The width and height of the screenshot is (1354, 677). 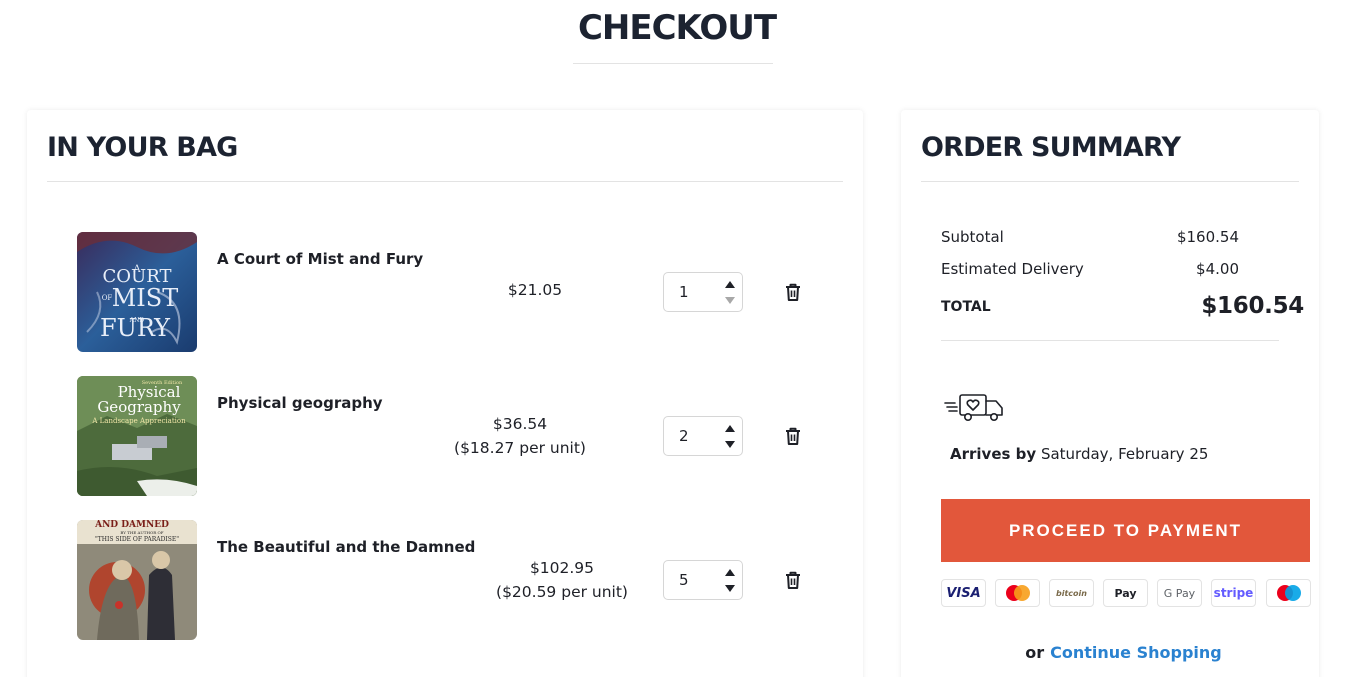 What do you see at coordinates (972, 237) in the screenshot?
I see `subtotal-label: Subtotal` at bounding box center [972, 237].